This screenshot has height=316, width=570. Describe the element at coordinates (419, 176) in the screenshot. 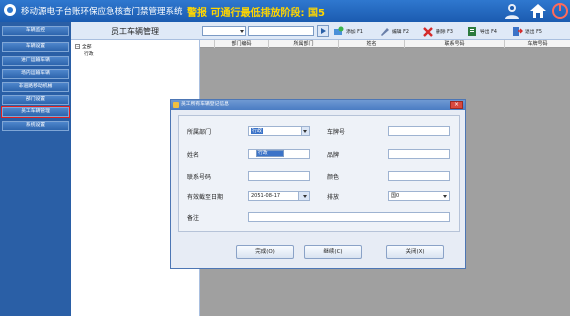

I see `color-field` at that location.